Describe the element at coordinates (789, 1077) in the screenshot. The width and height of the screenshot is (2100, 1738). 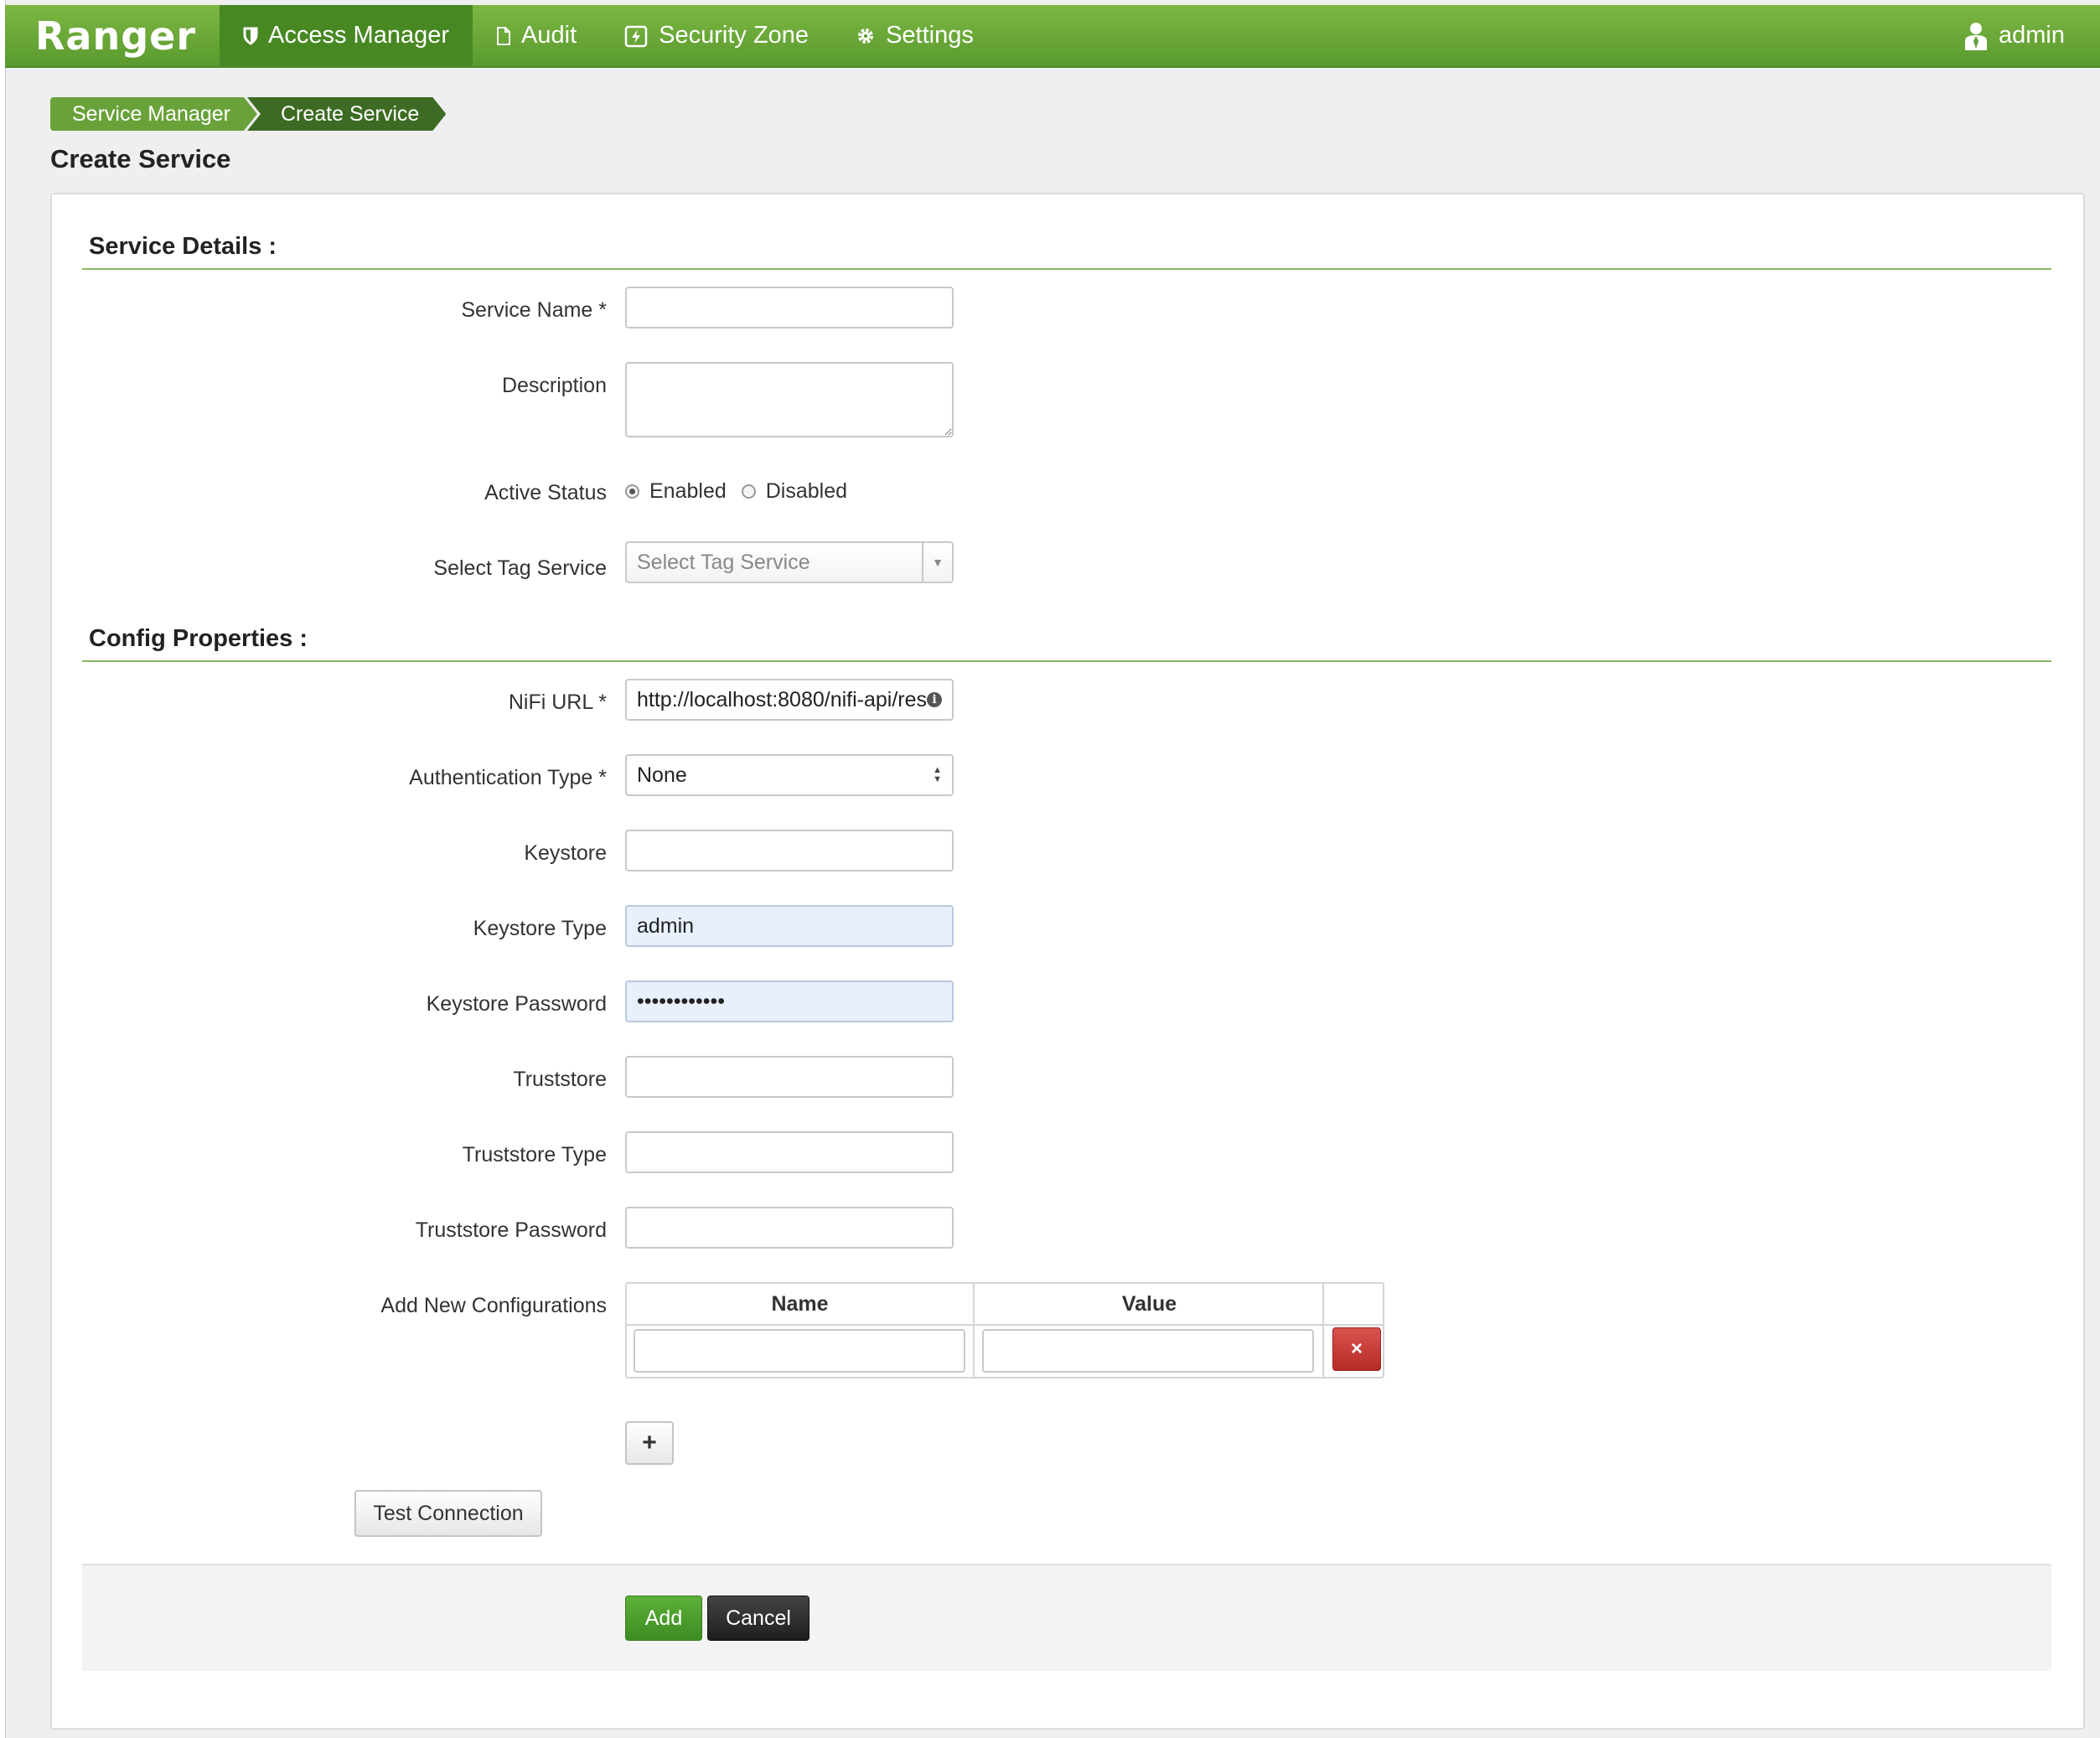
I see `truststore-input` at that location.